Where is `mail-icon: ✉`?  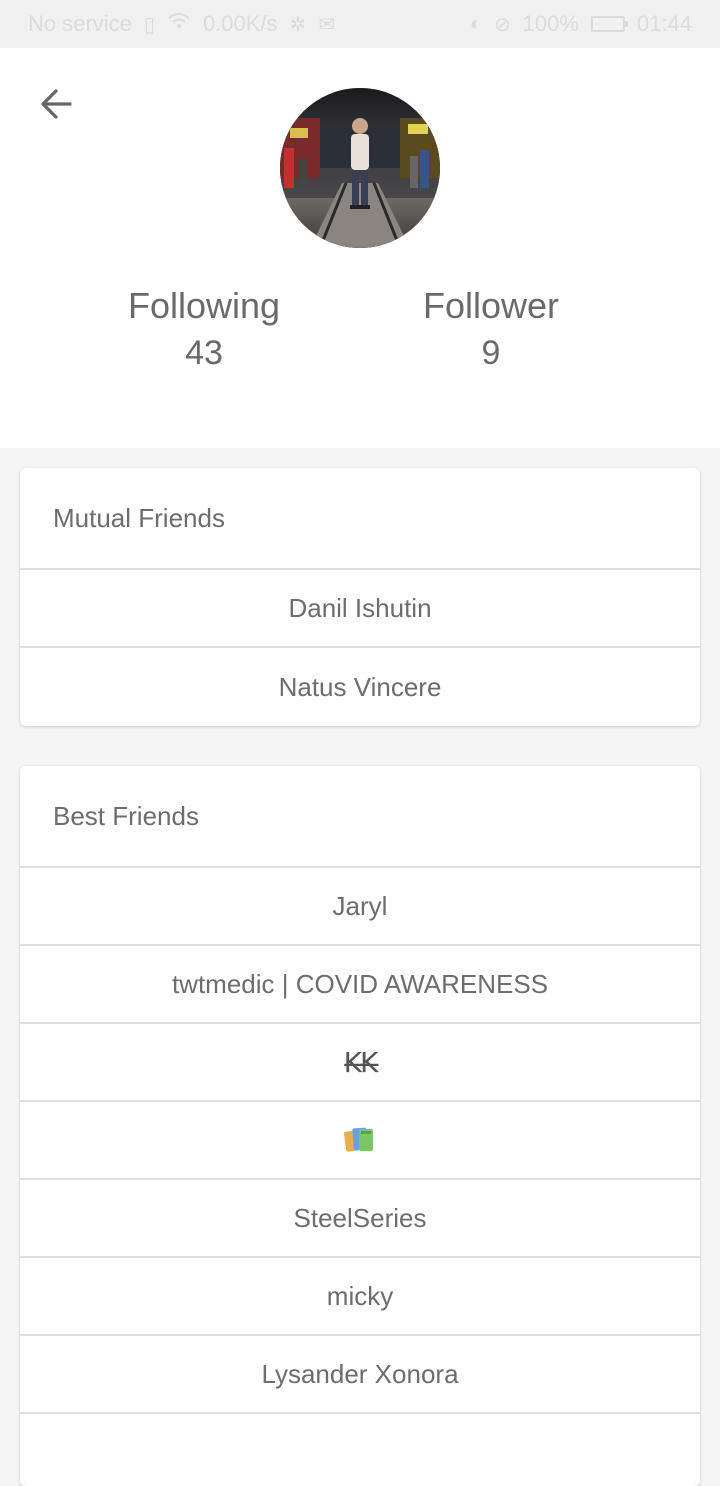 mail-icon: ✉ is located at coordinates (327, 24).